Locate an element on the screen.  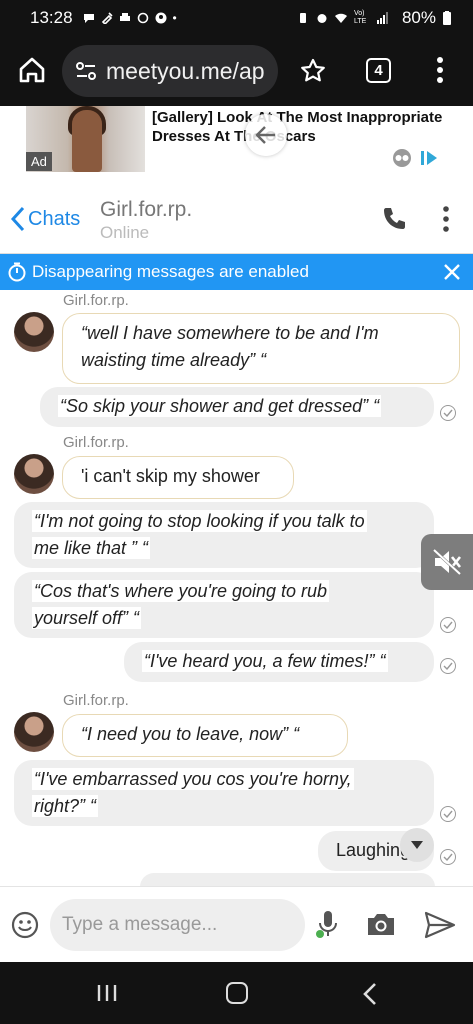
chevron-left-icon is located at coordinates (17, 219).